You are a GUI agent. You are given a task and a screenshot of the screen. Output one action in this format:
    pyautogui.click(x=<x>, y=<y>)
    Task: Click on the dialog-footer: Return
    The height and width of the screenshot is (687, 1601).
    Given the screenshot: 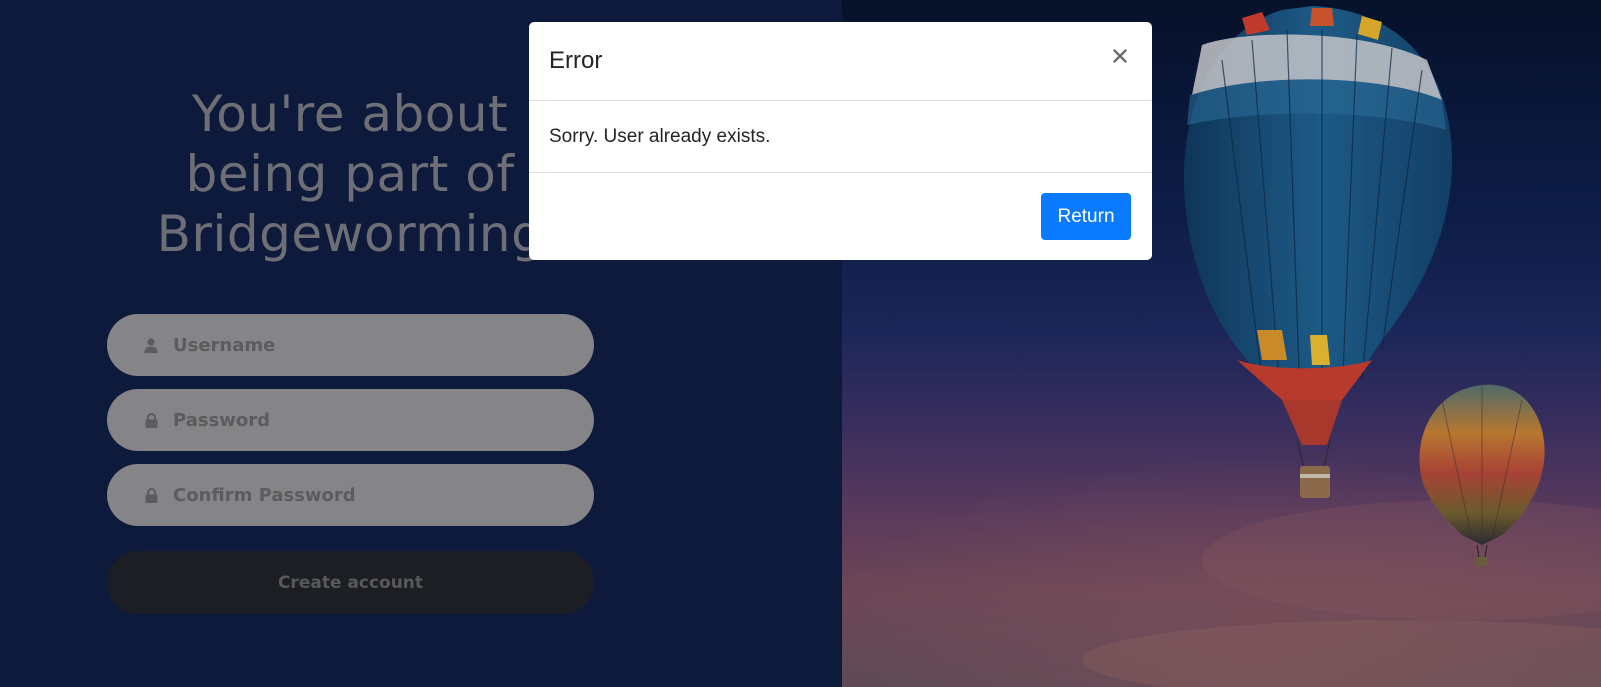 What is the action you would take?
    pyautogui.click(x=840, y=216)
    